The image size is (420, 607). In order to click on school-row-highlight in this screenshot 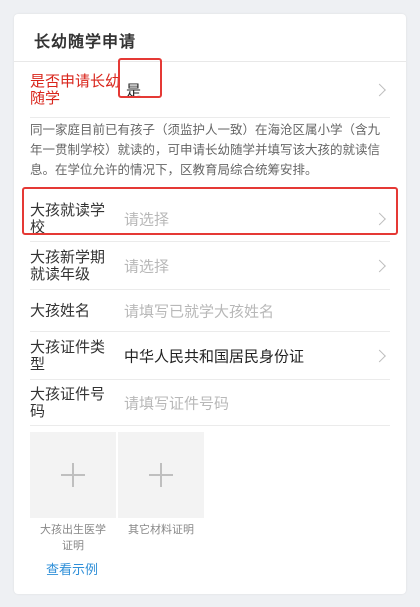, I will do `click(210, 211)`.